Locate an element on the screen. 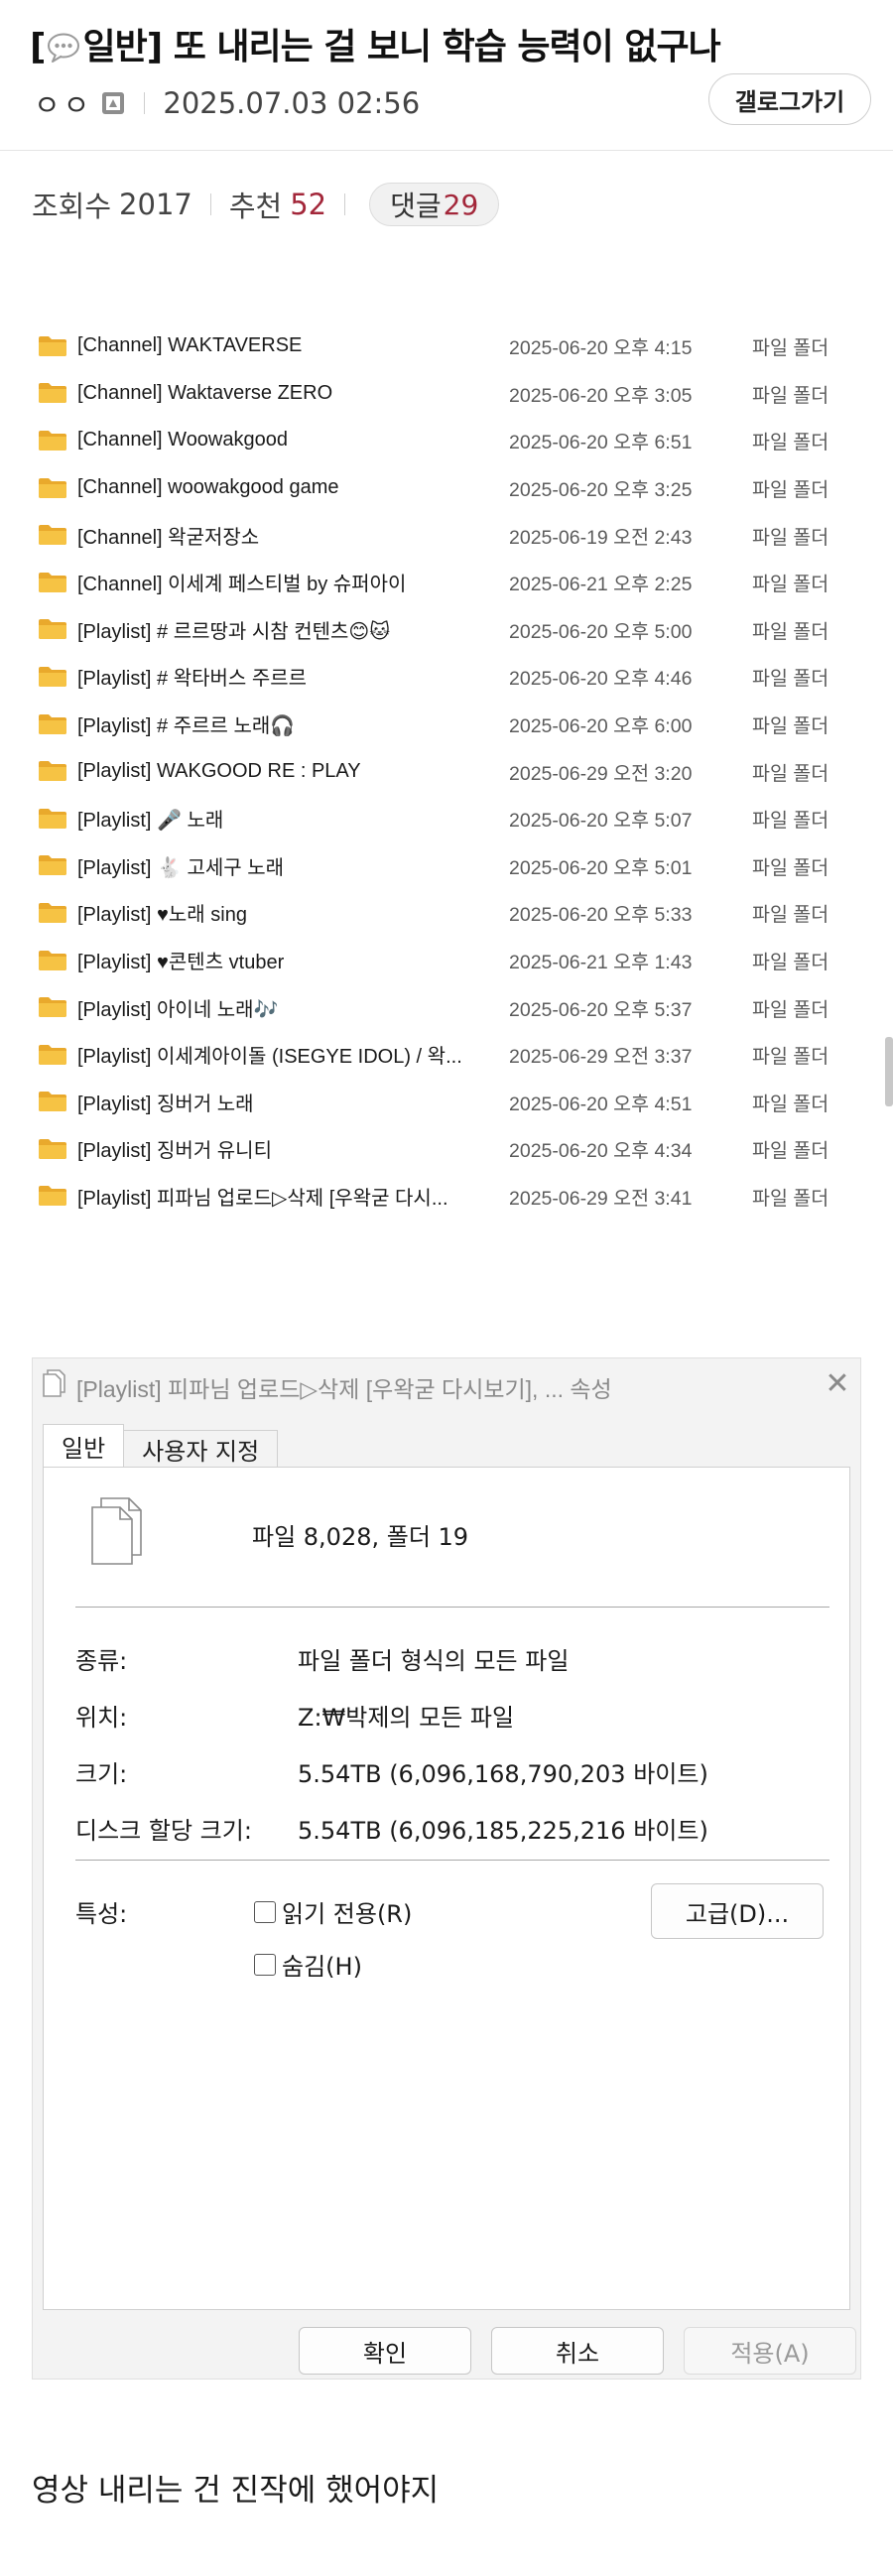  folder-modified-date: 2025-06-20 오후 4:51 is located at coordinates (601, 1104).